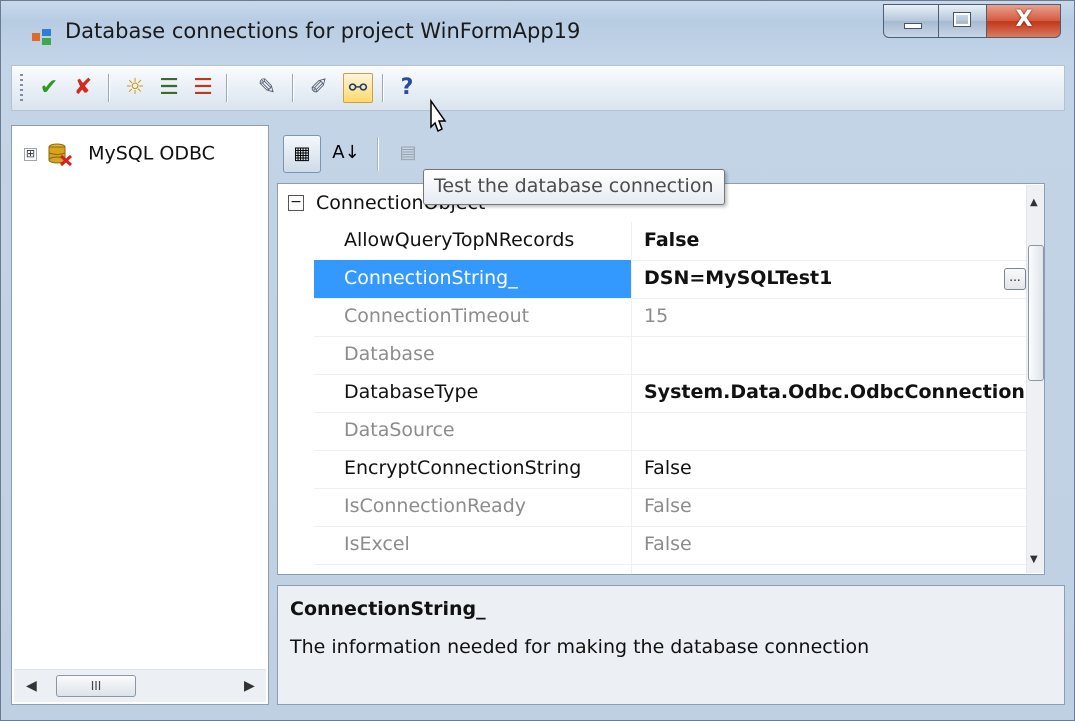  I want to click on property-row: IsExcel False, so click(679, 545).